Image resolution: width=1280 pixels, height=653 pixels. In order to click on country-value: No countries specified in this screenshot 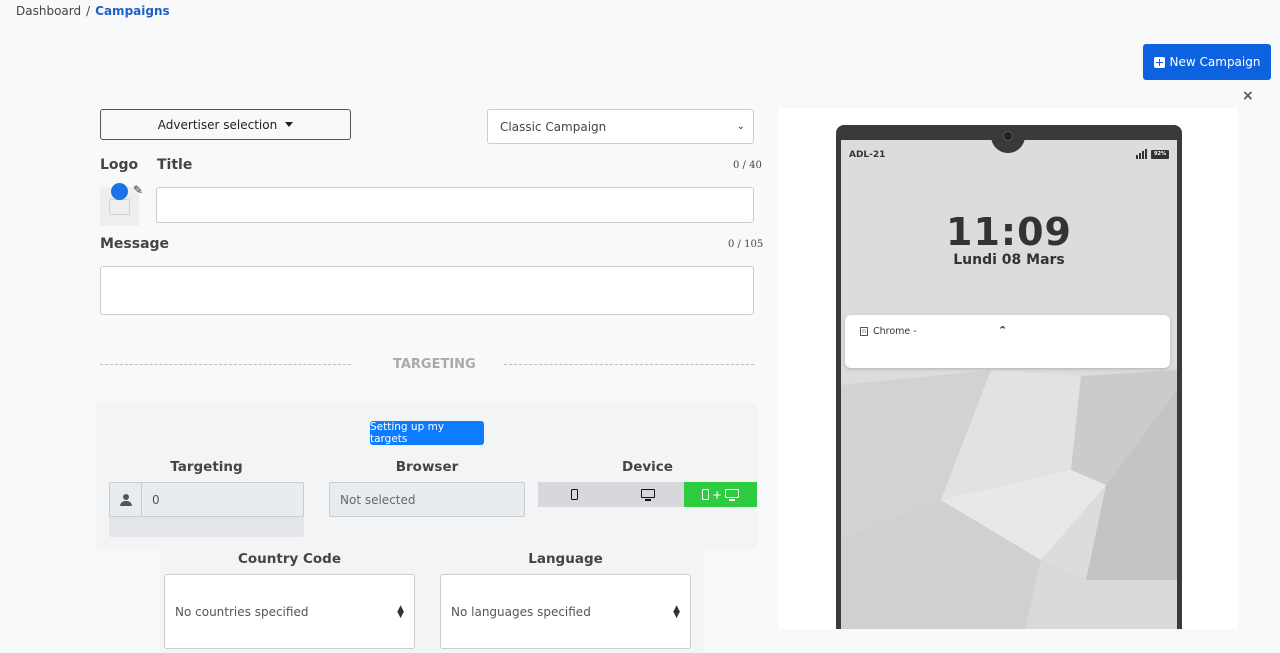, I will do `click(242, 611)`.